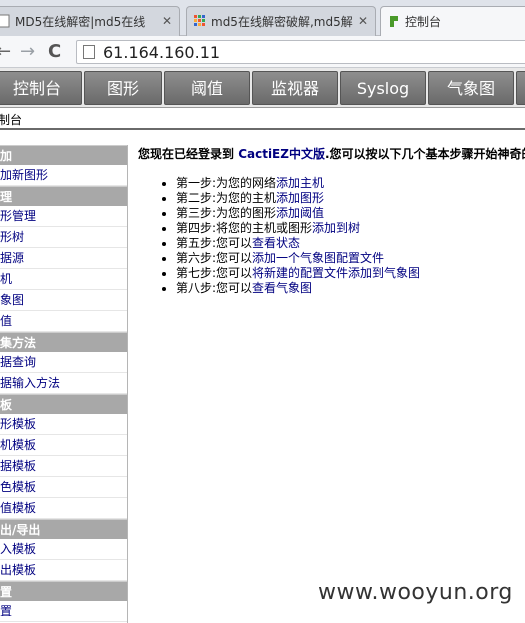 Image resolution: width=525 pixels, height=623 pixels. I want to click on list-item: 第七步:您可以将新建的配置文件添加到气象图, so click(350, 273).